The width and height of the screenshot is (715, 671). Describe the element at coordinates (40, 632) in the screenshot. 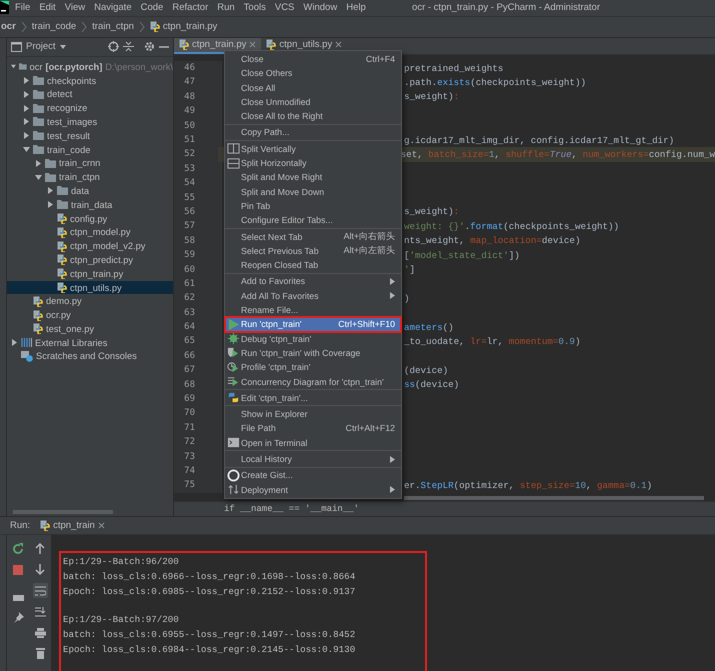

I see `print-icon` at that location.